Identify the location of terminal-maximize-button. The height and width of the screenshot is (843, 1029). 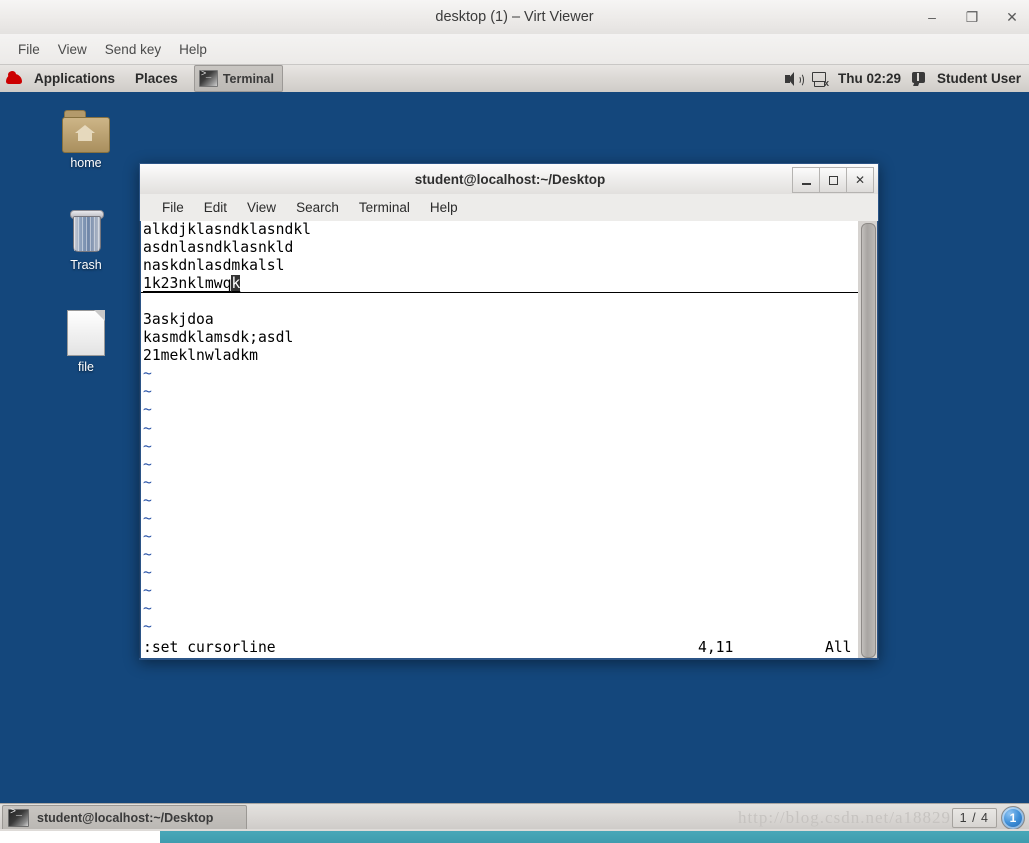
(833, 180).